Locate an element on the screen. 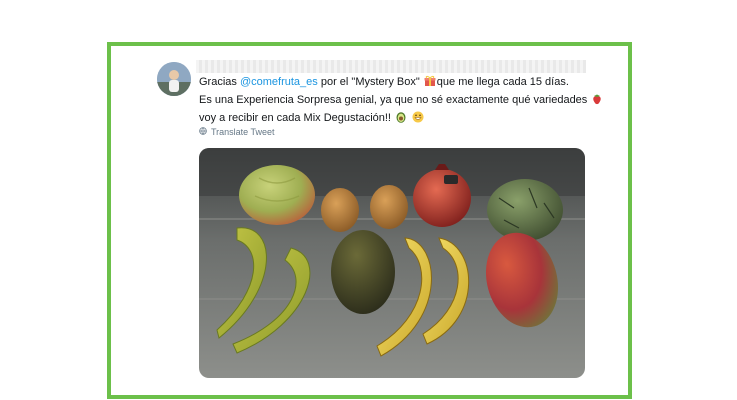 This screenshot has height=400, width=737. avocado-icon is located at coordinates (401, 119).